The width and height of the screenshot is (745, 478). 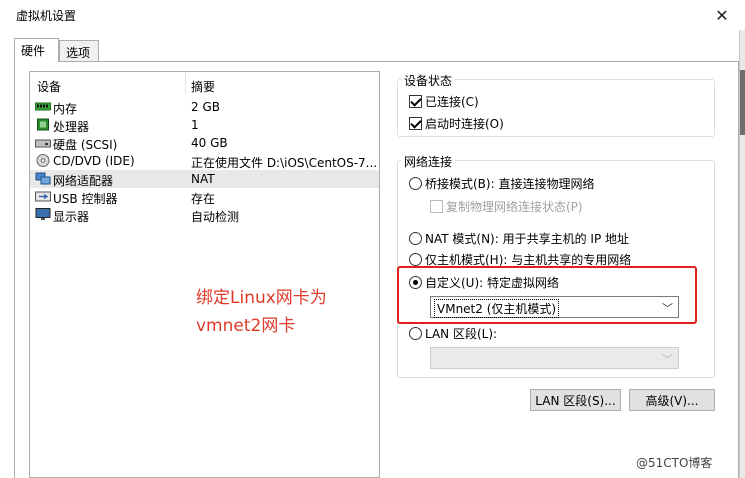 What do you see at coordinates (461, 334) in the screenshot?
I see `lan-segment-label: LAN 区段(L):` at bounding box center [461, 334].